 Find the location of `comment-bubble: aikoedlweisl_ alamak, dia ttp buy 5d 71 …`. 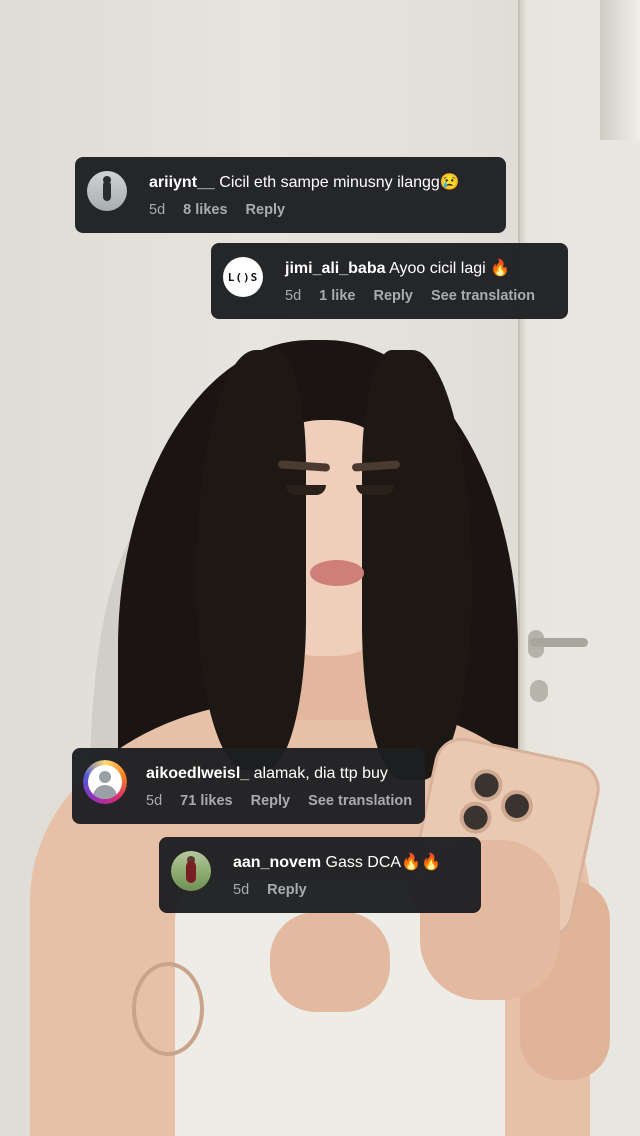

comment-bubble: aikoedlweisl_ alamak, dia ttp buy 5d 71 … is located at coordinates (248, 786).